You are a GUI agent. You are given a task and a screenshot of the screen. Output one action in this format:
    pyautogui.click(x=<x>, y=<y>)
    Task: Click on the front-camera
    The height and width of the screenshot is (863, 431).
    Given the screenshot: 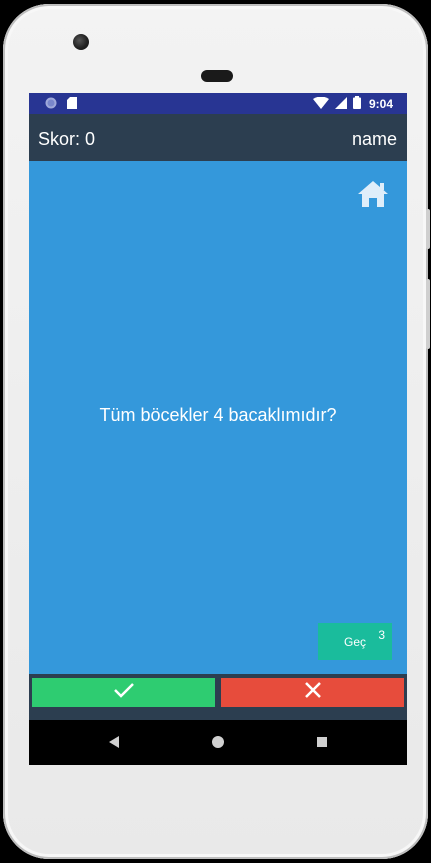 What is the action you would take?
    pyautogui.click(x=81, y=42)
    